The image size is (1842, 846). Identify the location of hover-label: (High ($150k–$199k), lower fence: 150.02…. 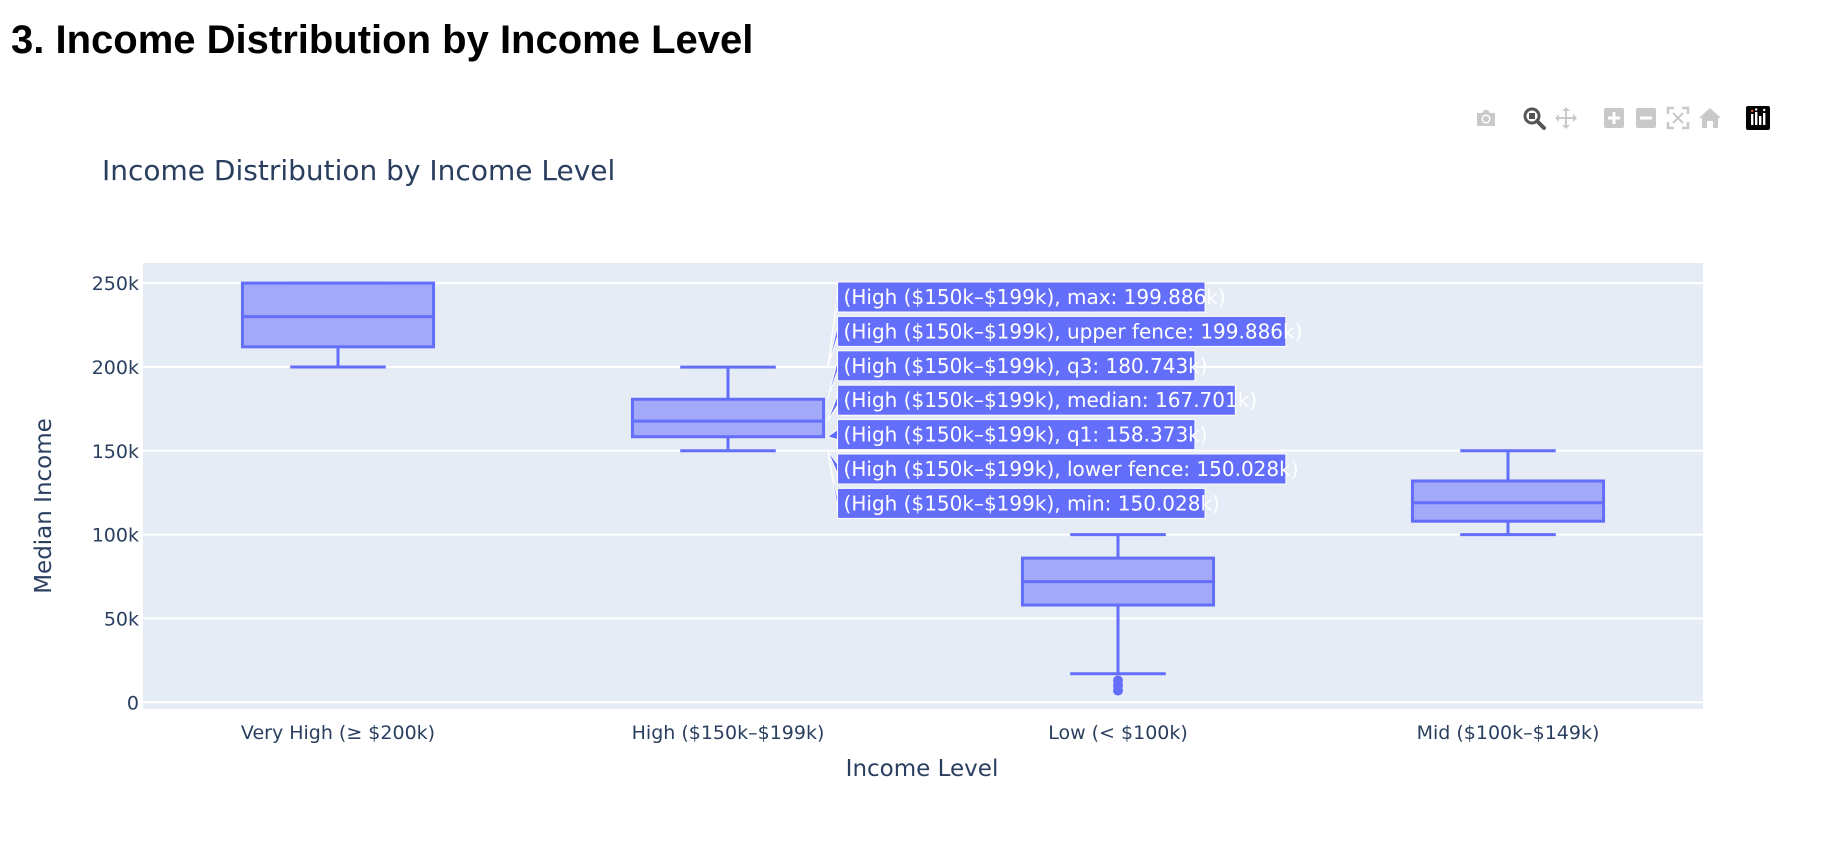
(1063, 467).